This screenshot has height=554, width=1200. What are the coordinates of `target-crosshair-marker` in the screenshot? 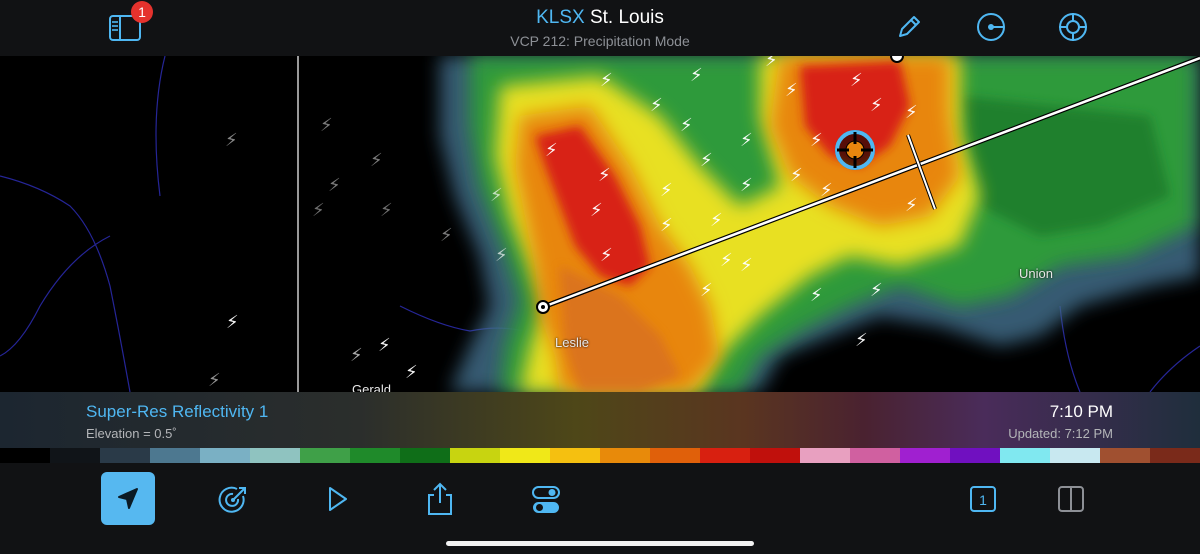 It's located at (855, 150).